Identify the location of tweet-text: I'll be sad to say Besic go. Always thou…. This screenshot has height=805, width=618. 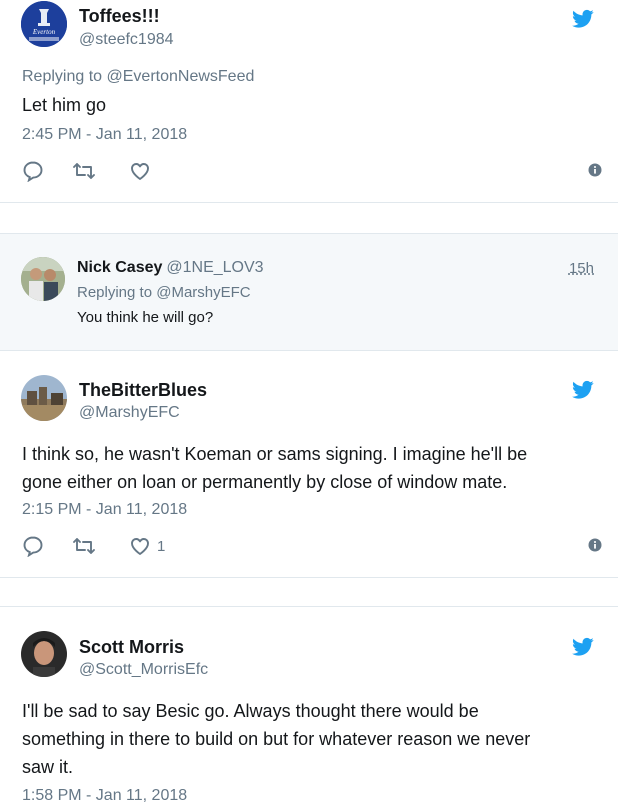
(311, 739).